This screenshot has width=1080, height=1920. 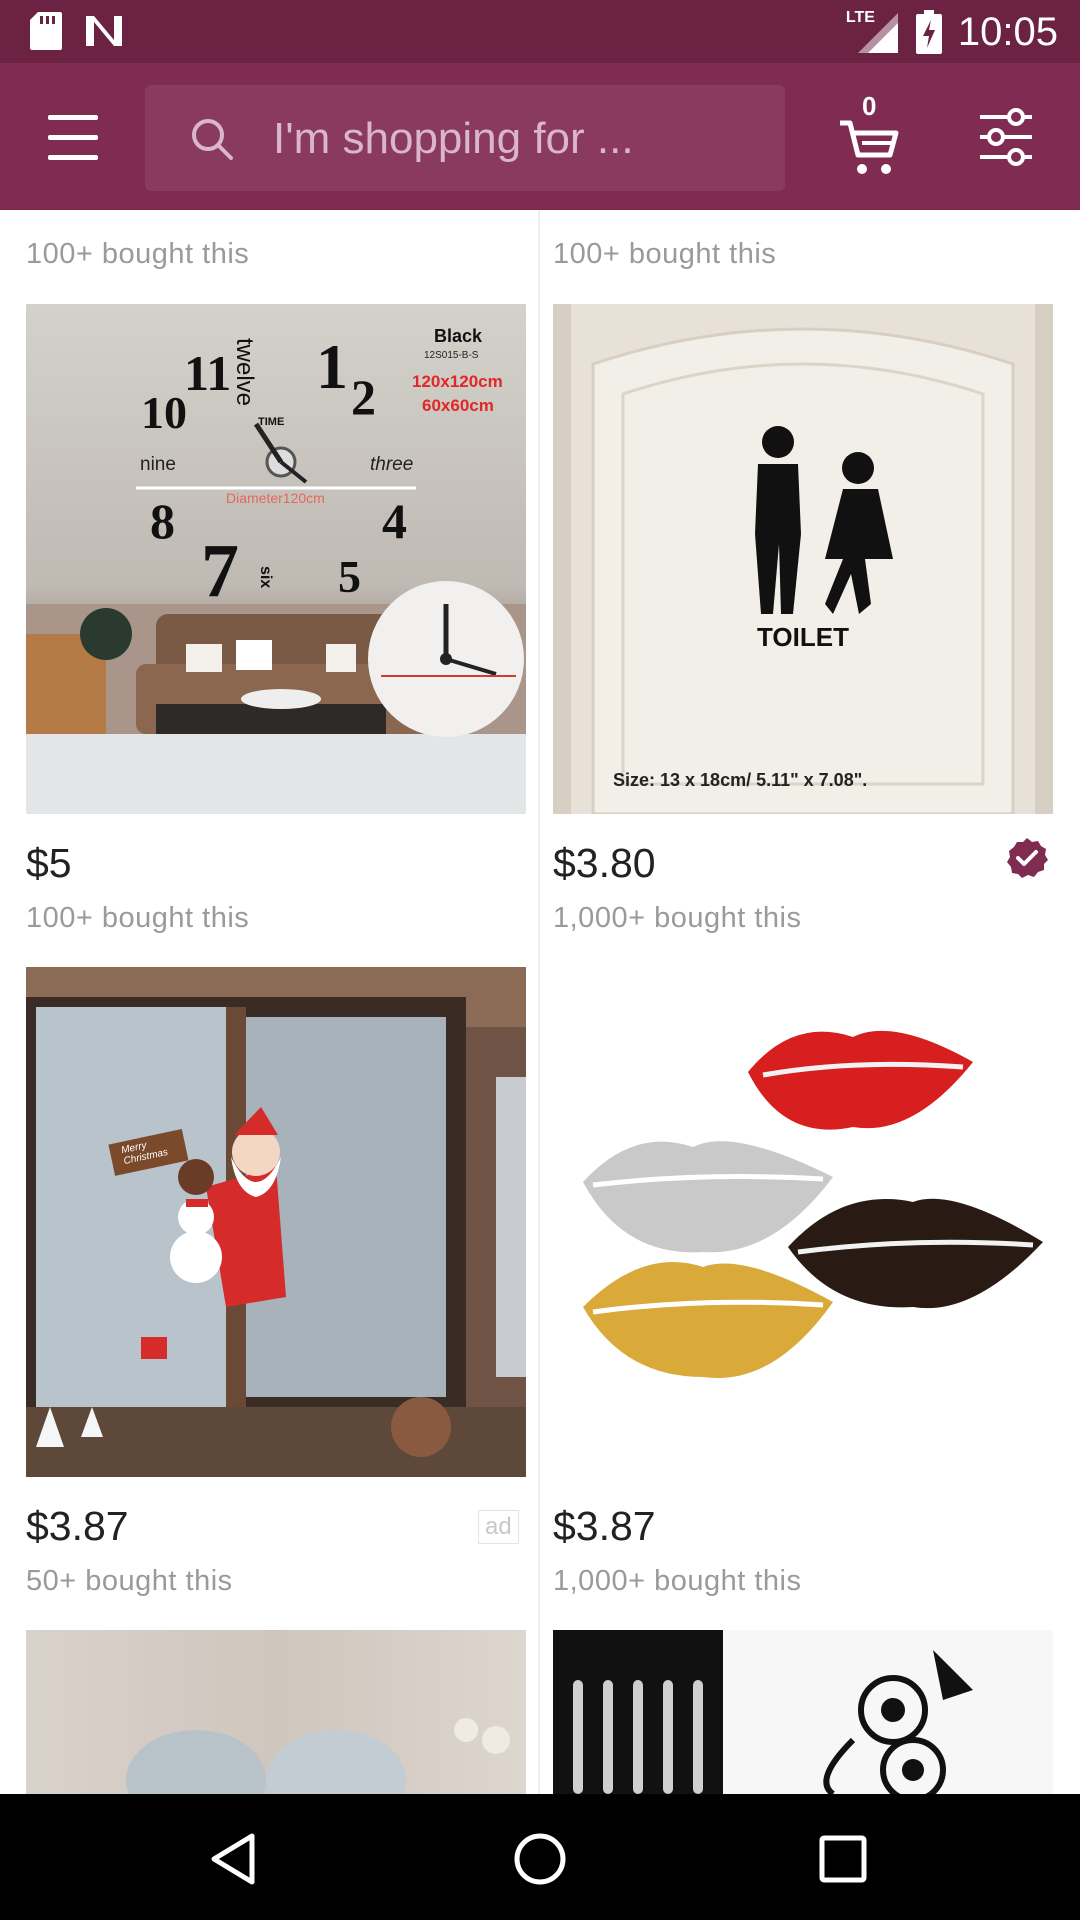 I want to click on notification-n-icon, so click(x=104, y=31).